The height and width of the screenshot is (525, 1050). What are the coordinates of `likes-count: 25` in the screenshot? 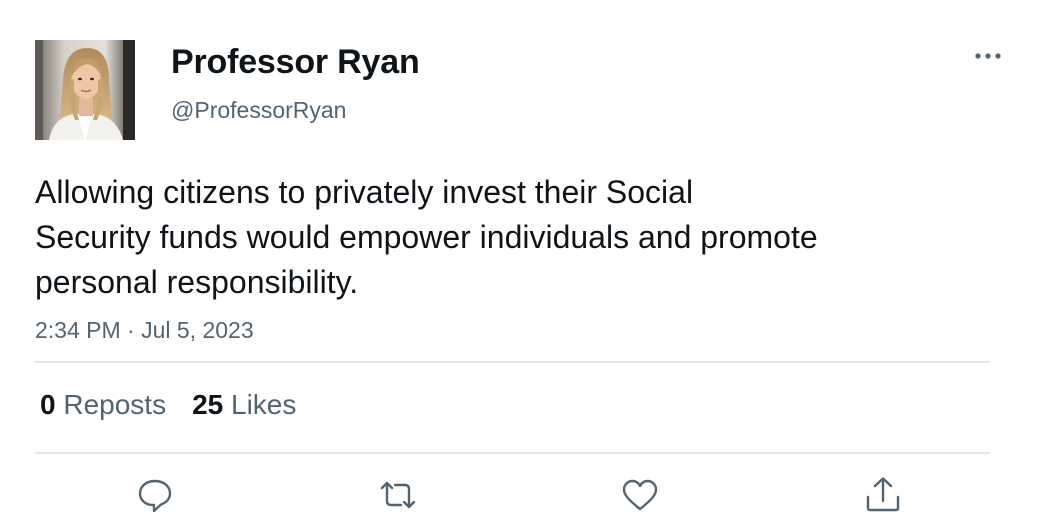 It's located at (208, 404).